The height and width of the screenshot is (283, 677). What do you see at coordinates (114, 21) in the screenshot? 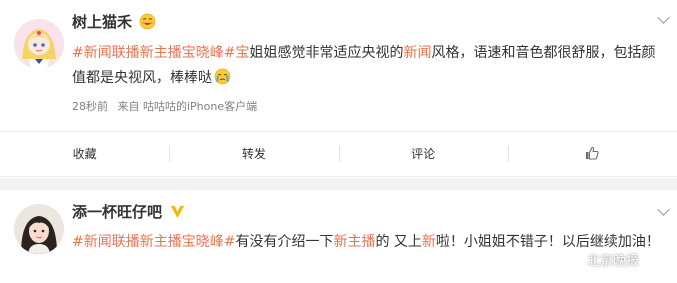
I see `username: 树上猫禾` at bounding box center [114, 21].